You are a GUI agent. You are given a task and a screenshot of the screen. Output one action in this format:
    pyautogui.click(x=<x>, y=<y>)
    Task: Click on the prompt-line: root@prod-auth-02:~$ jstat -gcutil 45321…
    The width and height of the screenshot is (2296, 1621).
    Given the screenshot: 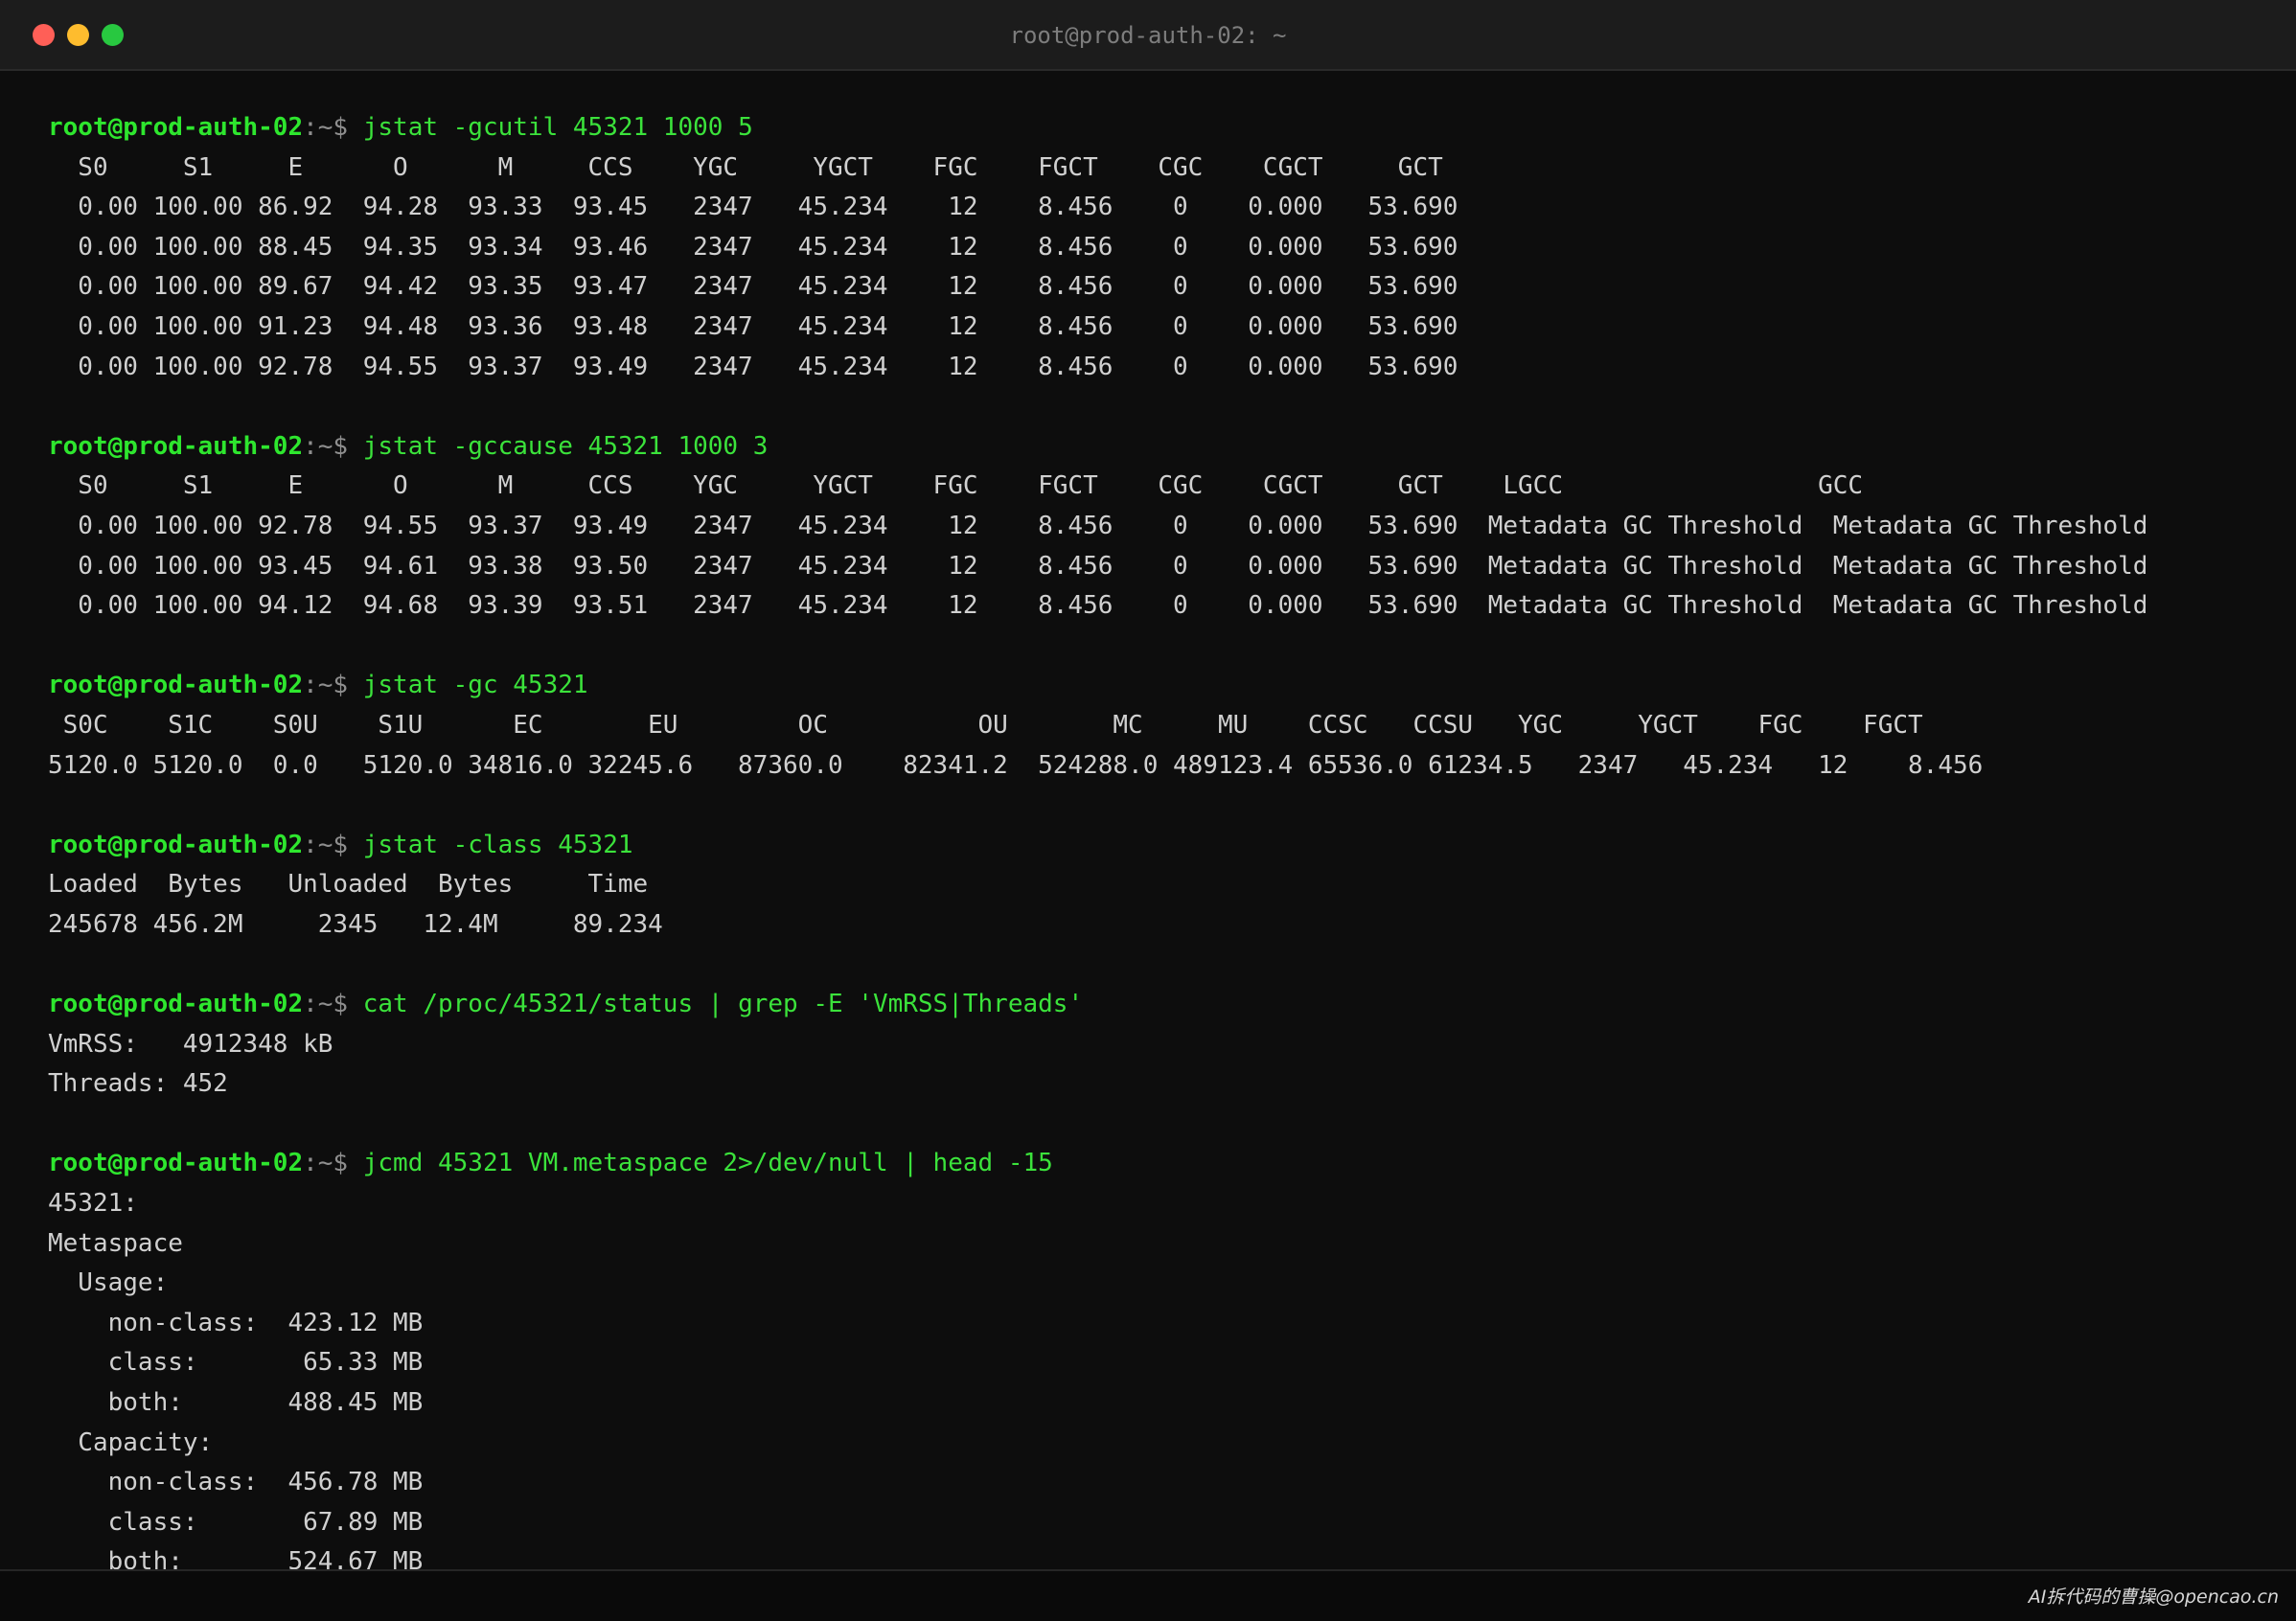 What is the action you would take?
    pyautogui.click(x=1153, y=128)
    